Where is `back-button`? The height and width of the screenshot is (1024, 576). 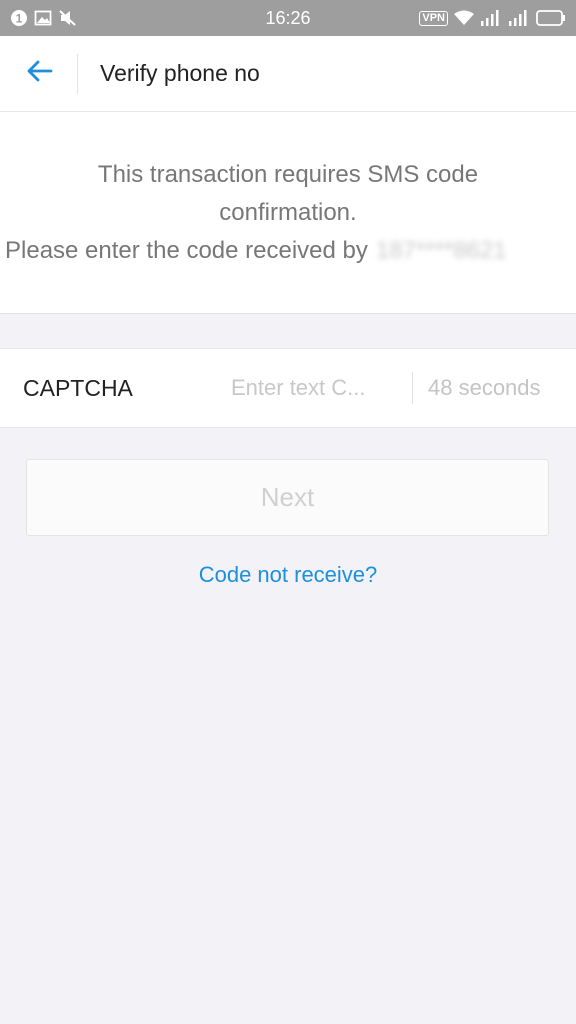 back-button is located at coordinates (38, 74).